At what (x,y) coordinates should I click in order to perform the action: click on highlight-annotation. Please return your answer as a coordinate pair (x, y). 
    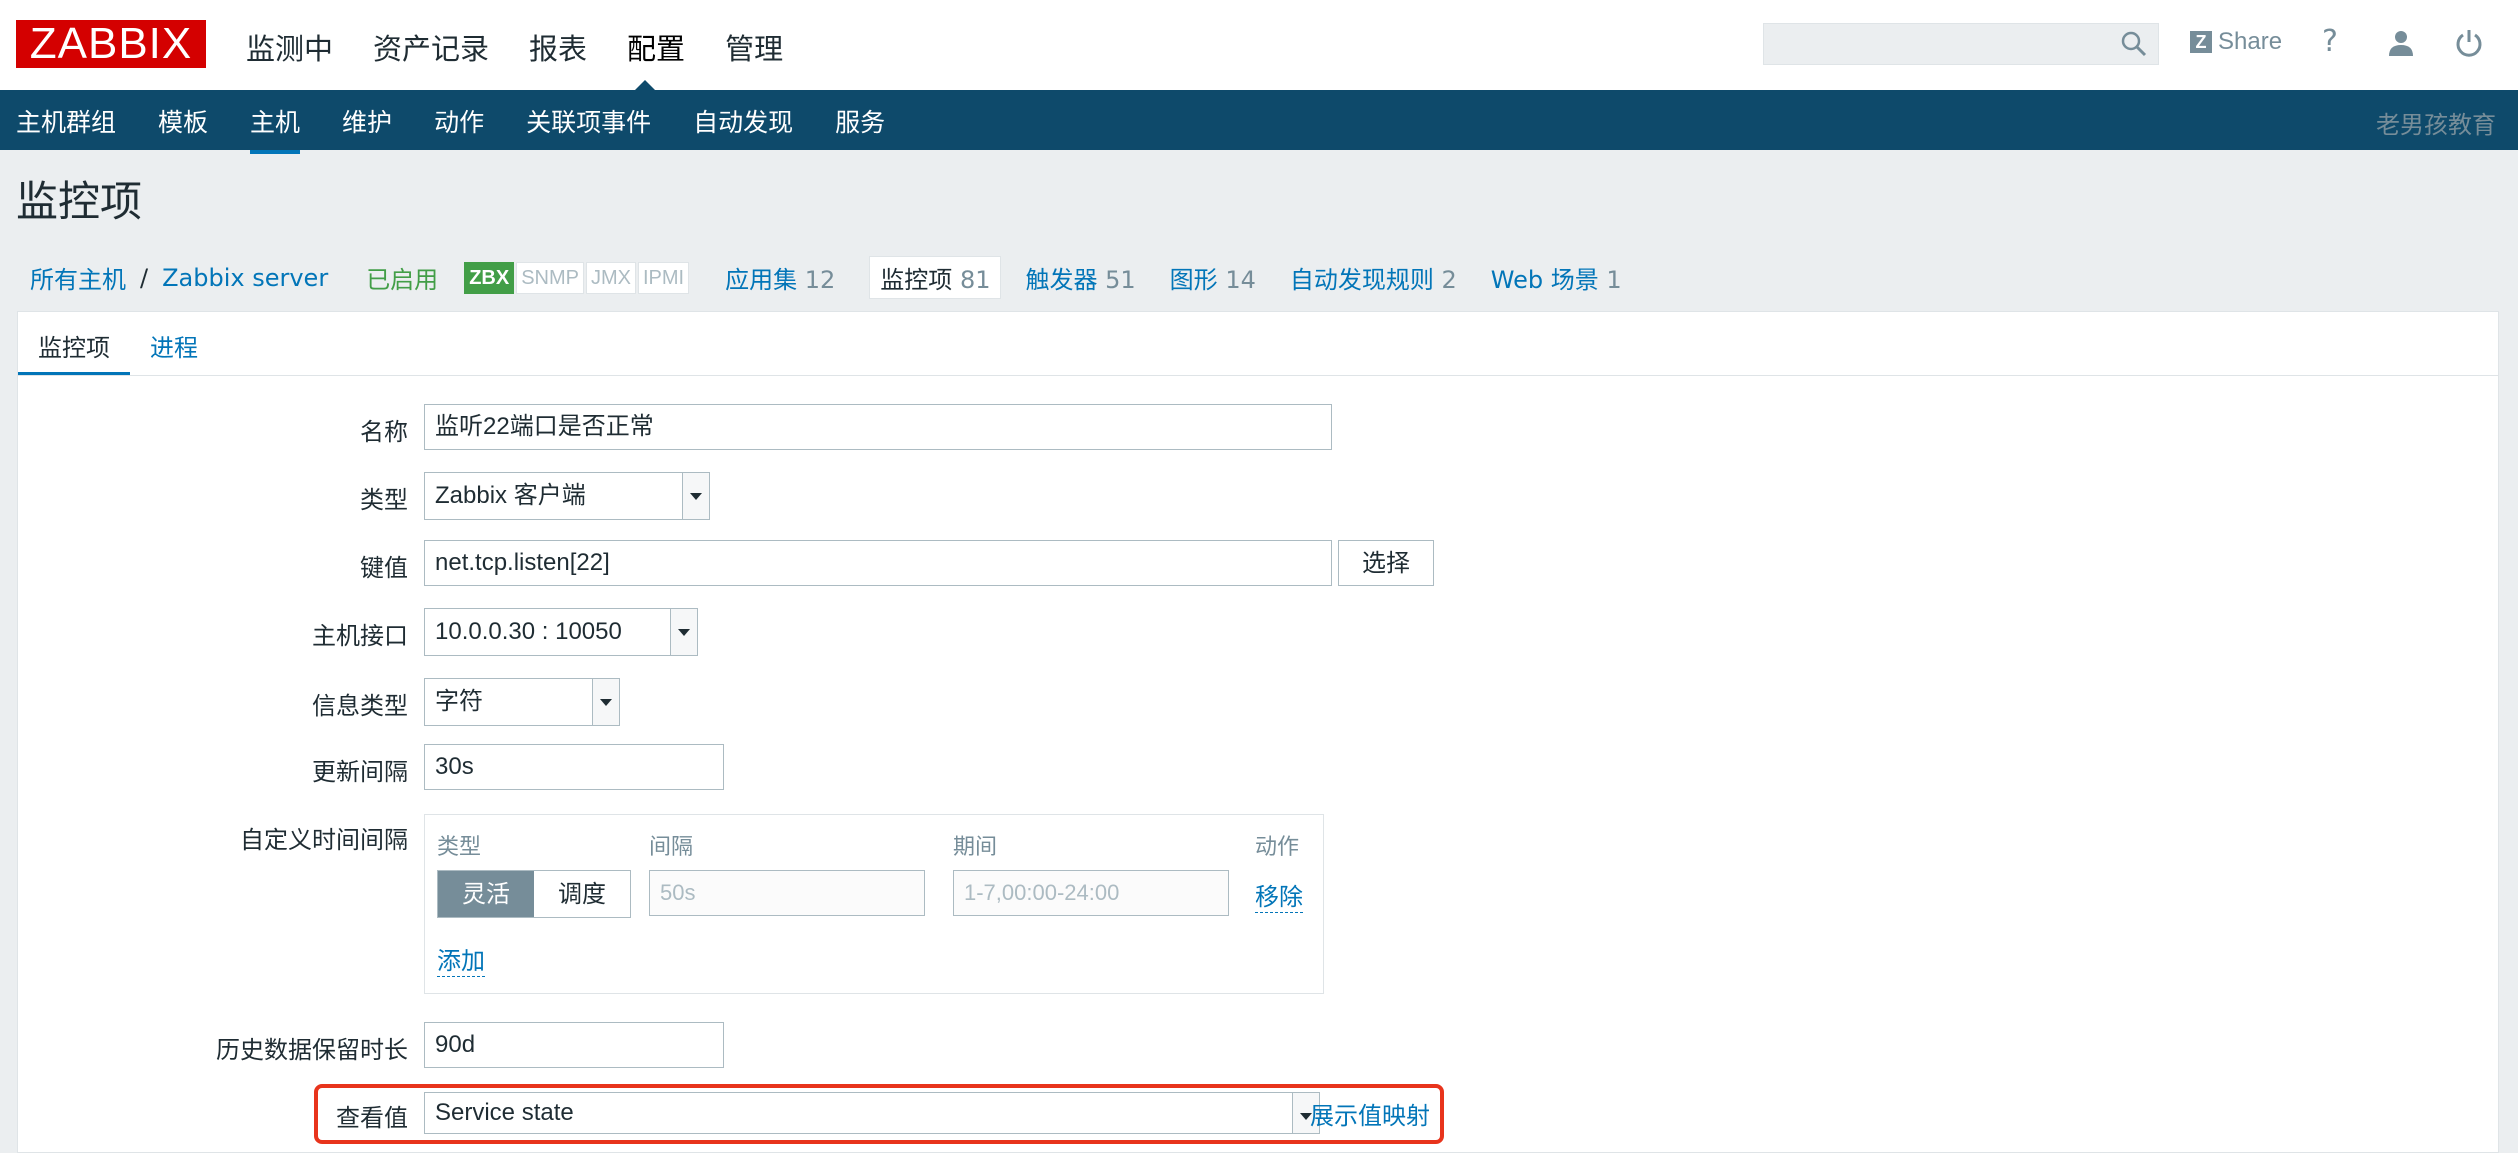
    Looking at the image, I should click on (879, 1114).